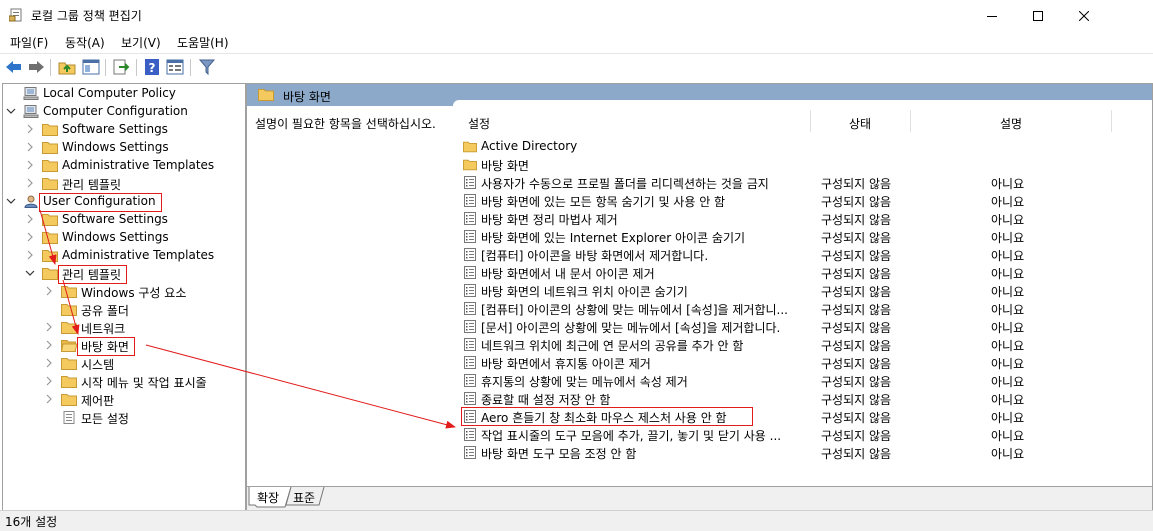 The height and width of the screenshot is (531, 1153). What do you see at coordinates (802, 272) in the screenshot?
I see `policy-row: 바탕 화면에서 내 문서 아이콘 제거 구성되지 않음 아니요` at bounding box center [802, 272].